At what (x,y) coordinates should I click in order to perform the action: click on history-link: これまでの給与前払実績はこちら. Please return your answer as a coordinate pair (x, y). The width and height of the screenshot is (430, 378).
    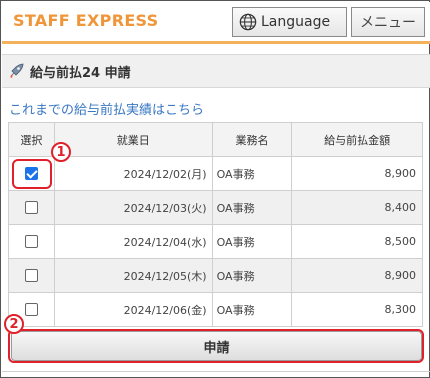
    Looking at the image, I should click on (106, 108).